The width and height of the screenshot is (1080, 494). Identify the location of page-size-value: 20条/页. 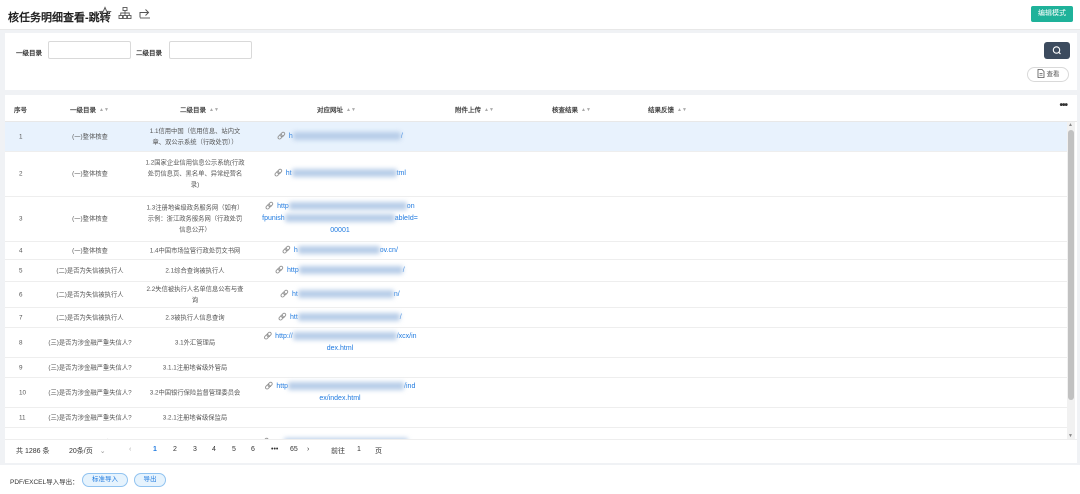
(81, 451).